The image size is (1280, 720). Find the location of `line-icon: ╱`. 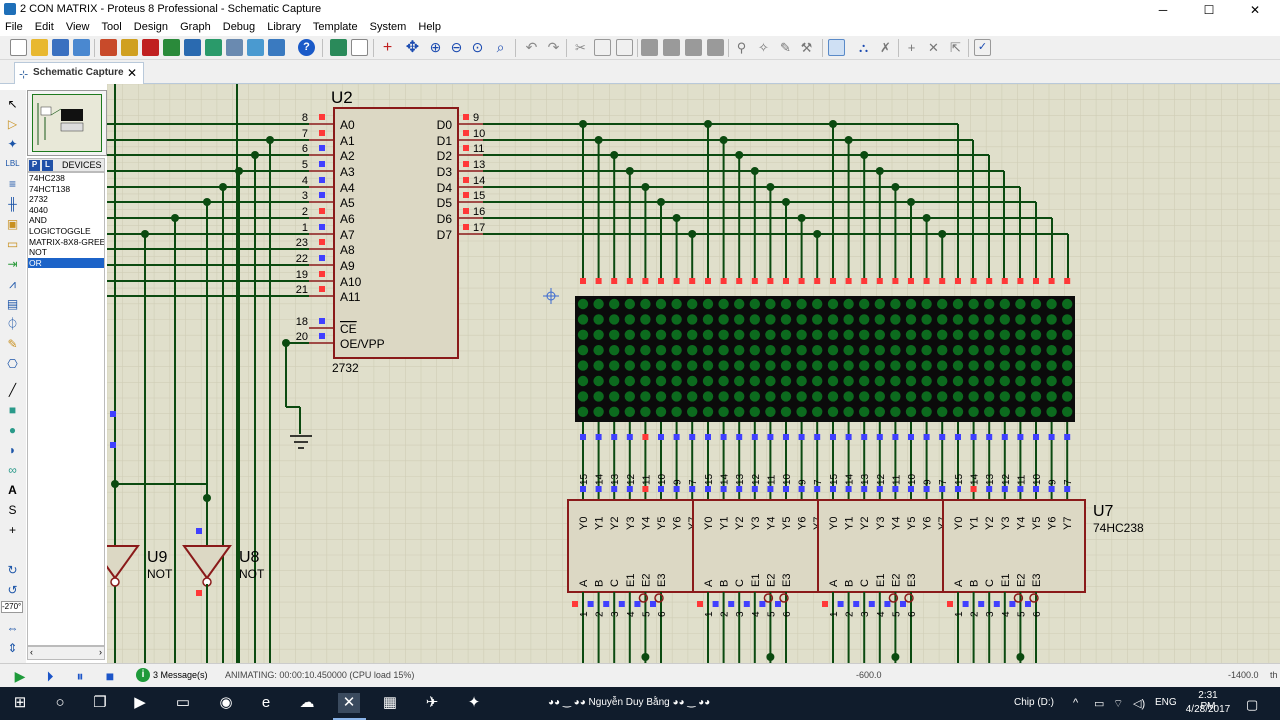

line-icon: ╱ is located at coordinates (12, 390).